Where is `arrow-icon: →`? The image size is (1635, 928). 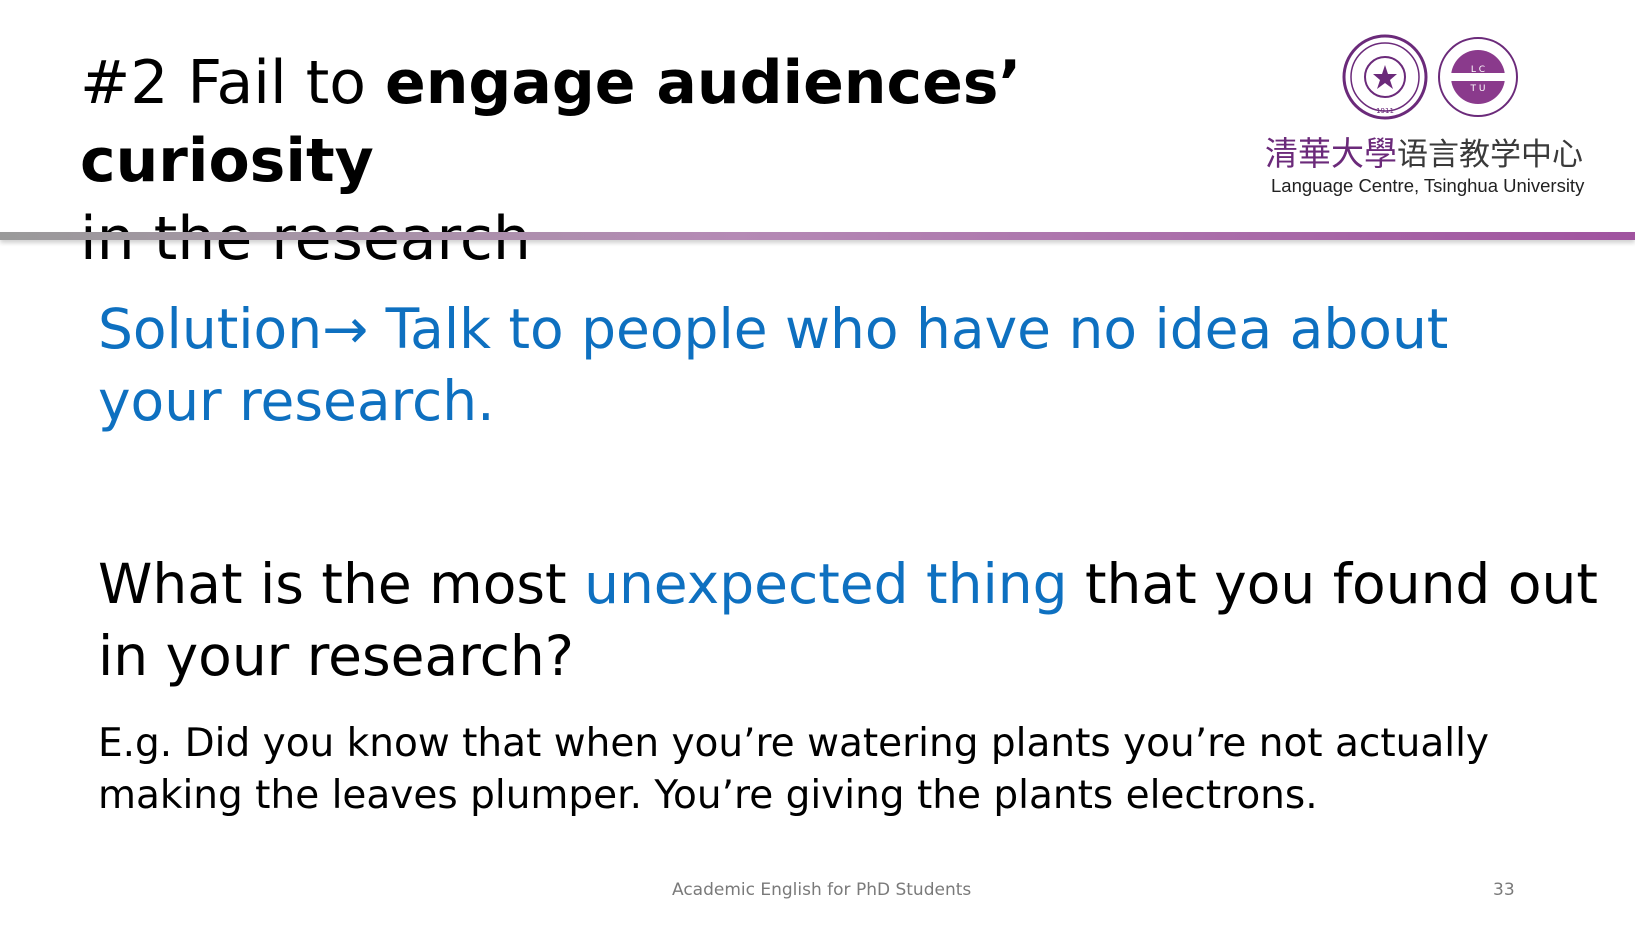
arrow-icon: → is located at coordinates (345, 329).